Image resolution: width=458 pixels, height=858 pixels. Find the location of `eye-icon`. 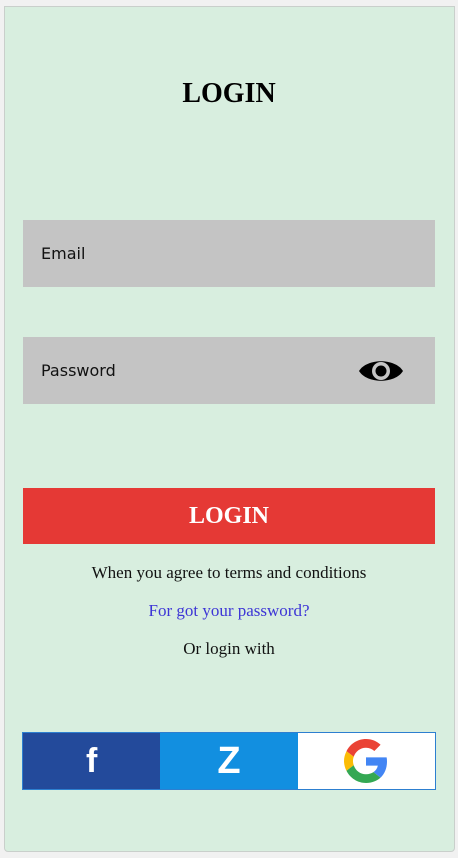

eye-icon is located at coordinates (381, 371).